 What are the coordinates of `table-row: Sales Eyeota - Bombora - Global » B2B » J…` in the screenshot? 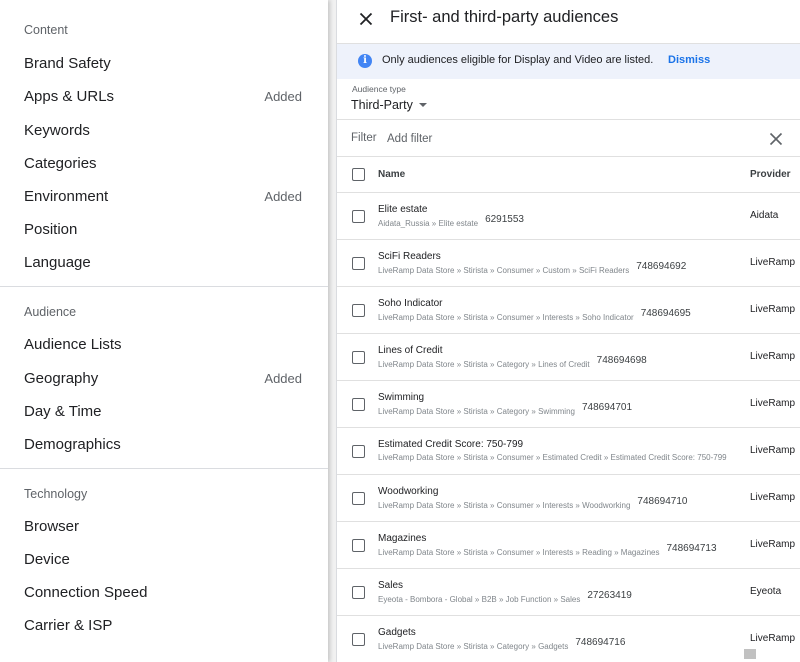 It's located at (568, 592).